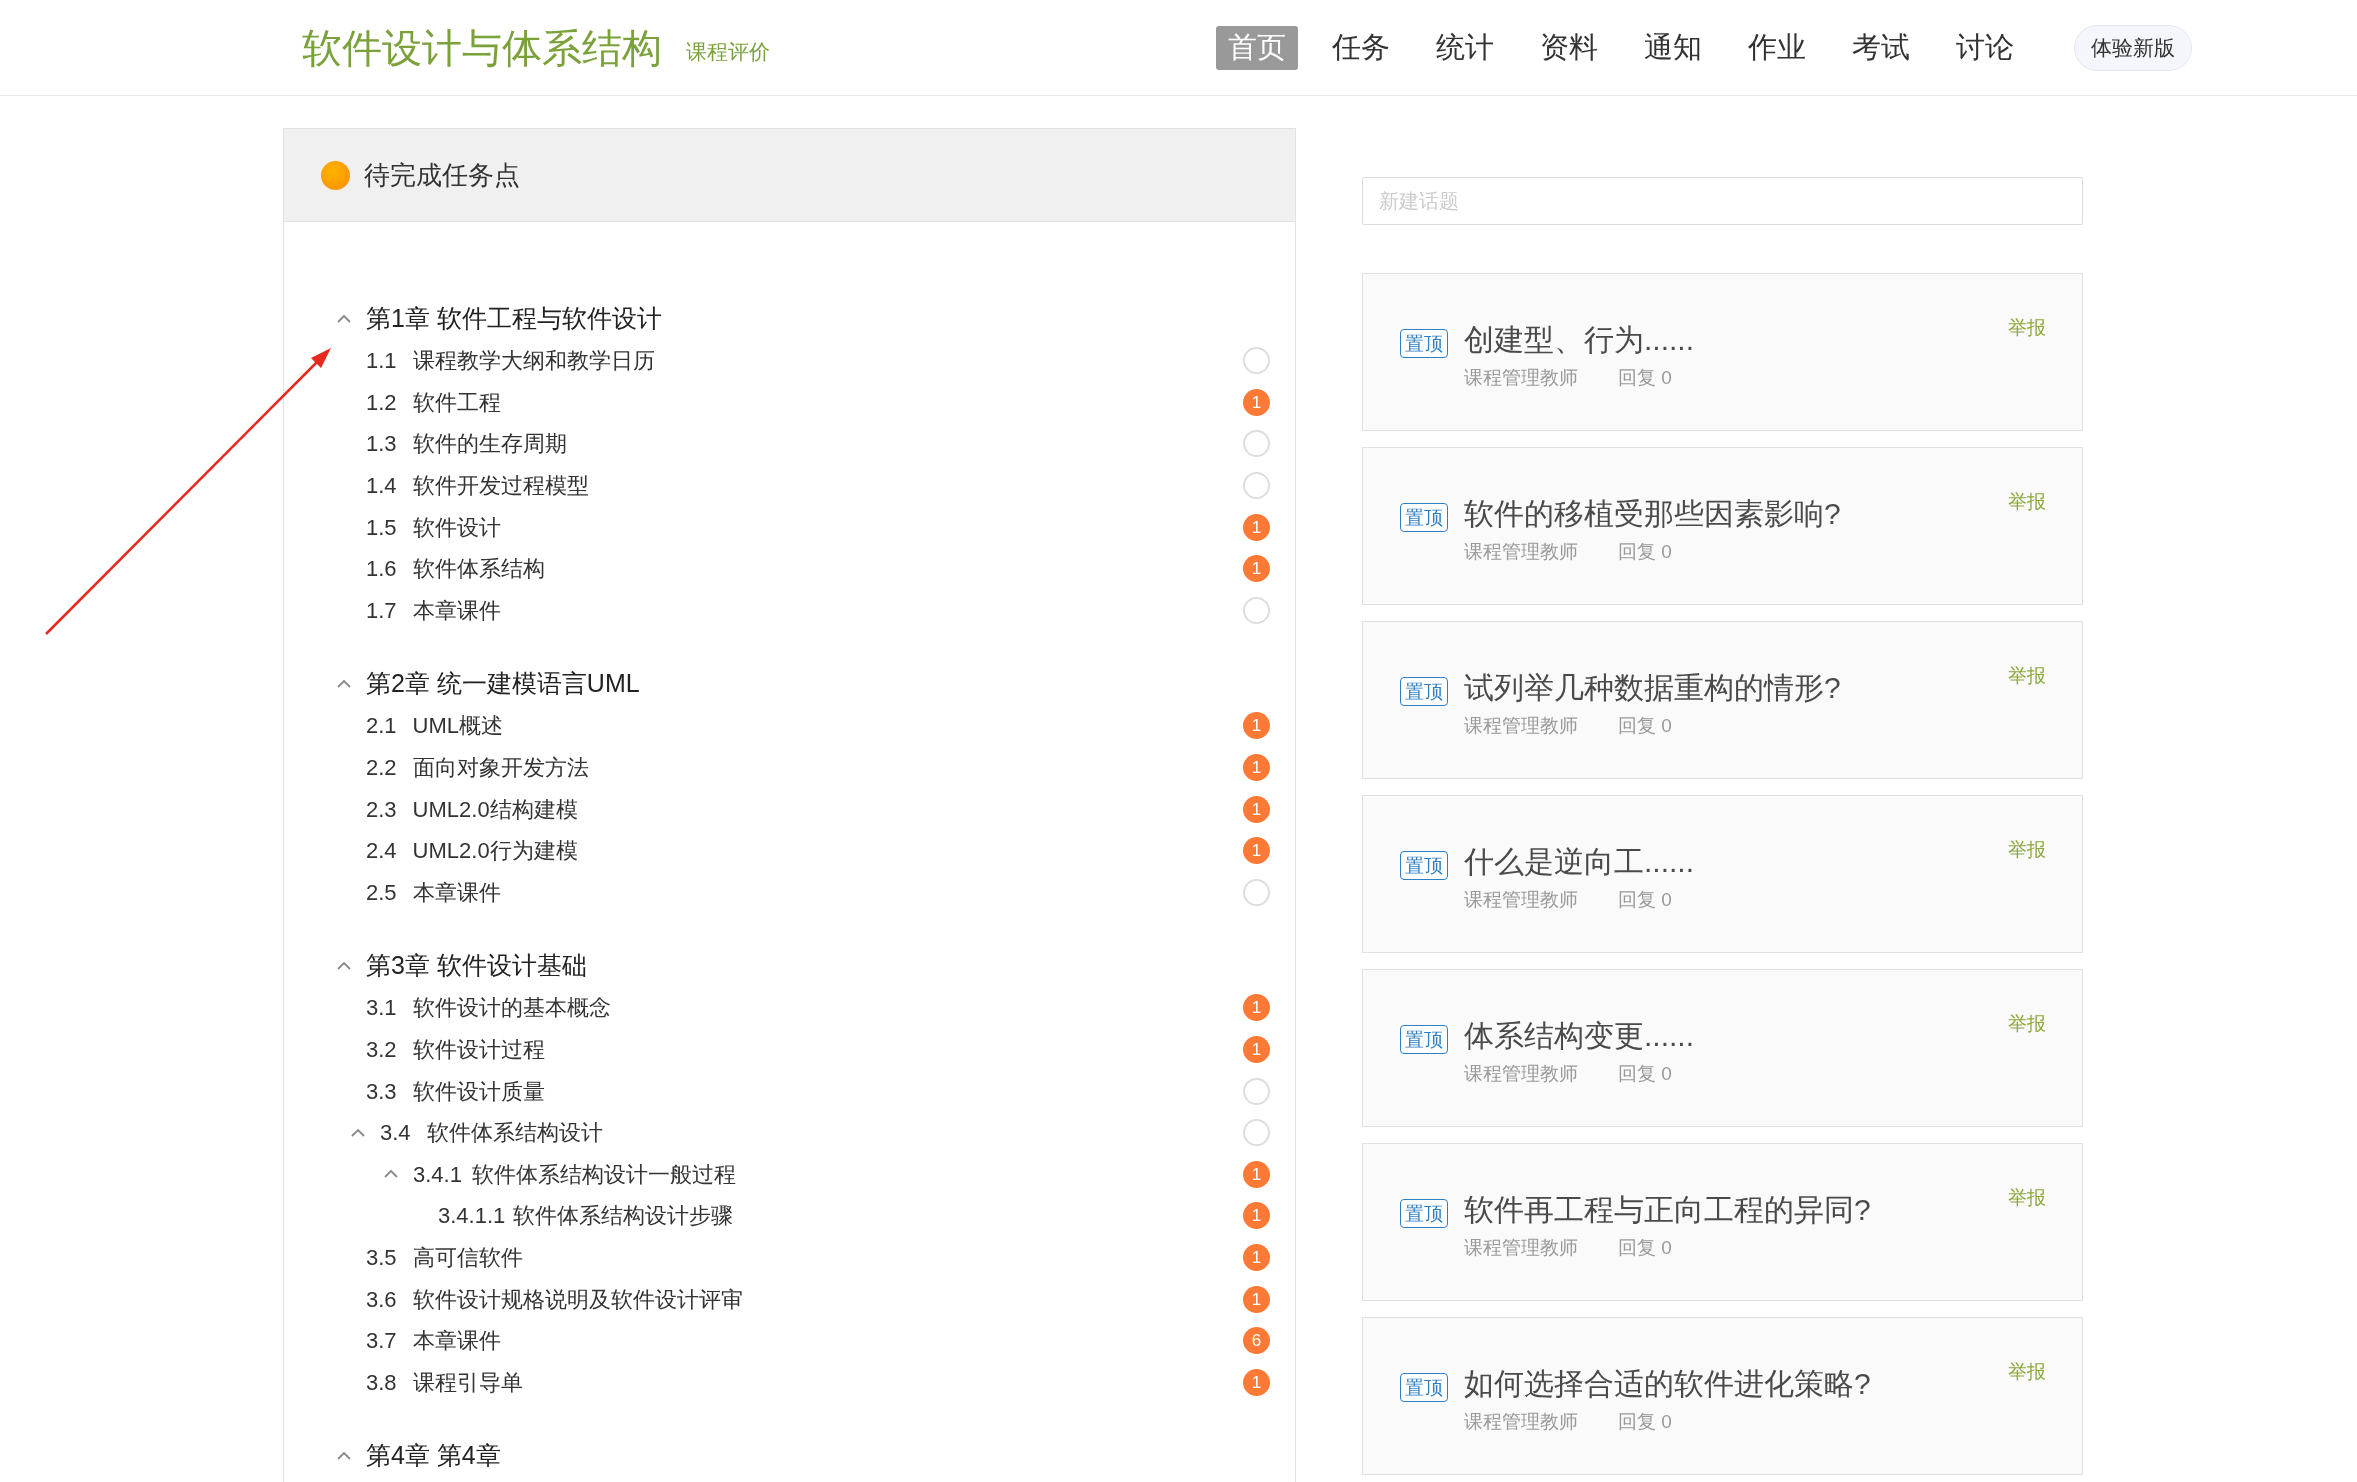 This screenshot has height=1482, width=2357. I want to click on nav-tab: 作业, so click(1777, 47).